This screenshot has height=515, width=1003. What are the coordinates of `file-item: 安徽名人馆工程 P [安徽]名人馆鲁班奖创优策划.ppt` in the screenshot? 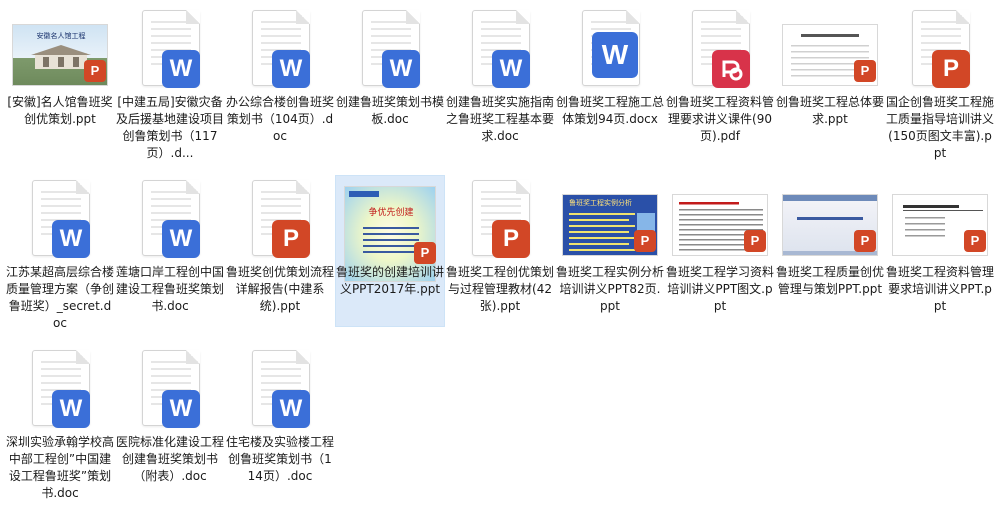 It's located at (60, 85).